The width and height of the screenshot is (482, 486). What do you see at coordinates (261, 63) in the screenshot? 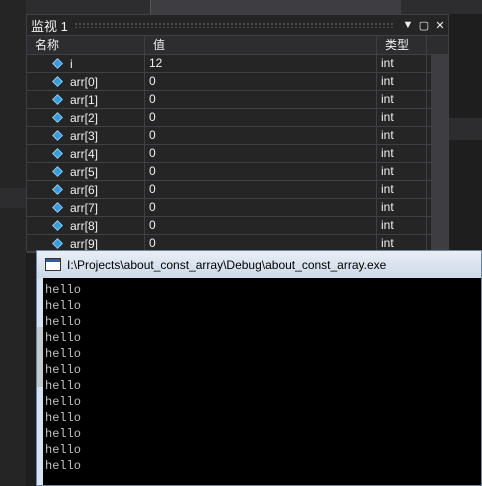
I see `value-cell: 12` at bounding box center [261, 63].